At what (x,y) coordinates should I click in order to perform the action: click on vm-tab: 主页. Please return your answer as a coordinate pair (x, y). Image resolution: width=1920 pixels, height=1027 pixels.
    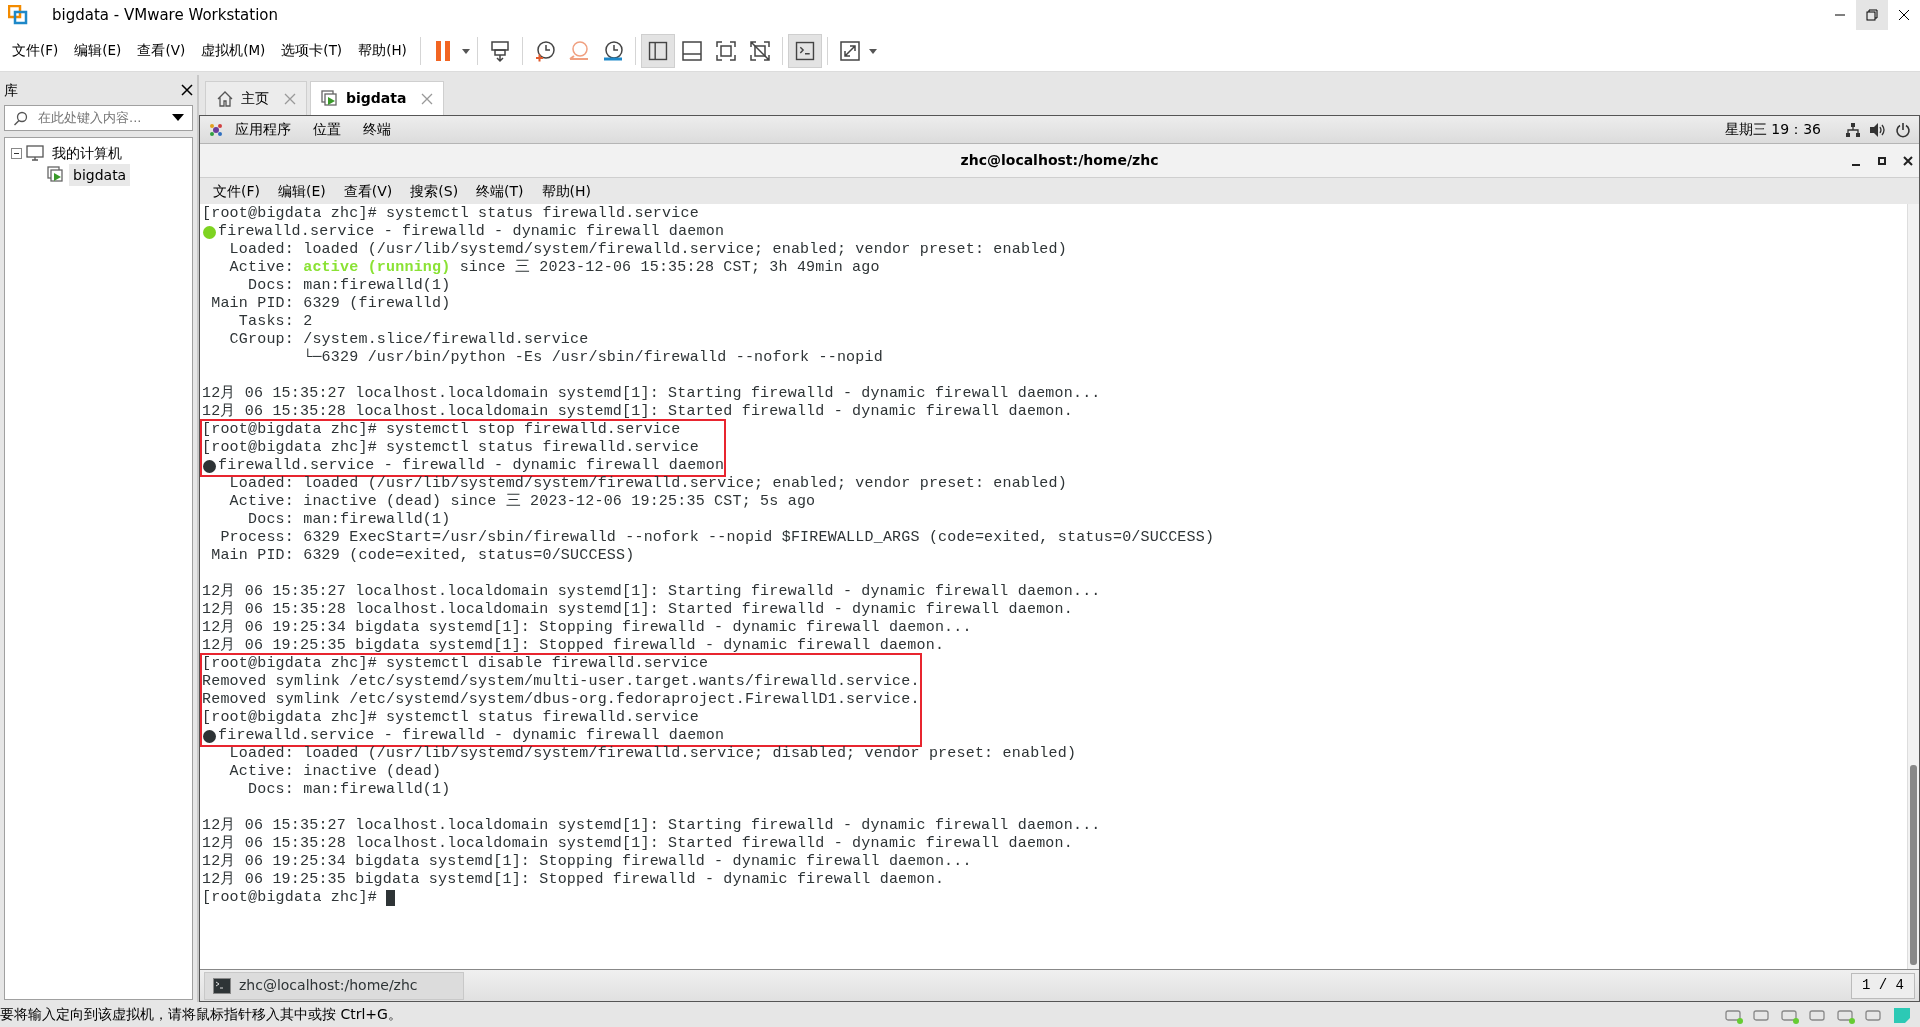
    Looking at the image, I should click on (256, 98).